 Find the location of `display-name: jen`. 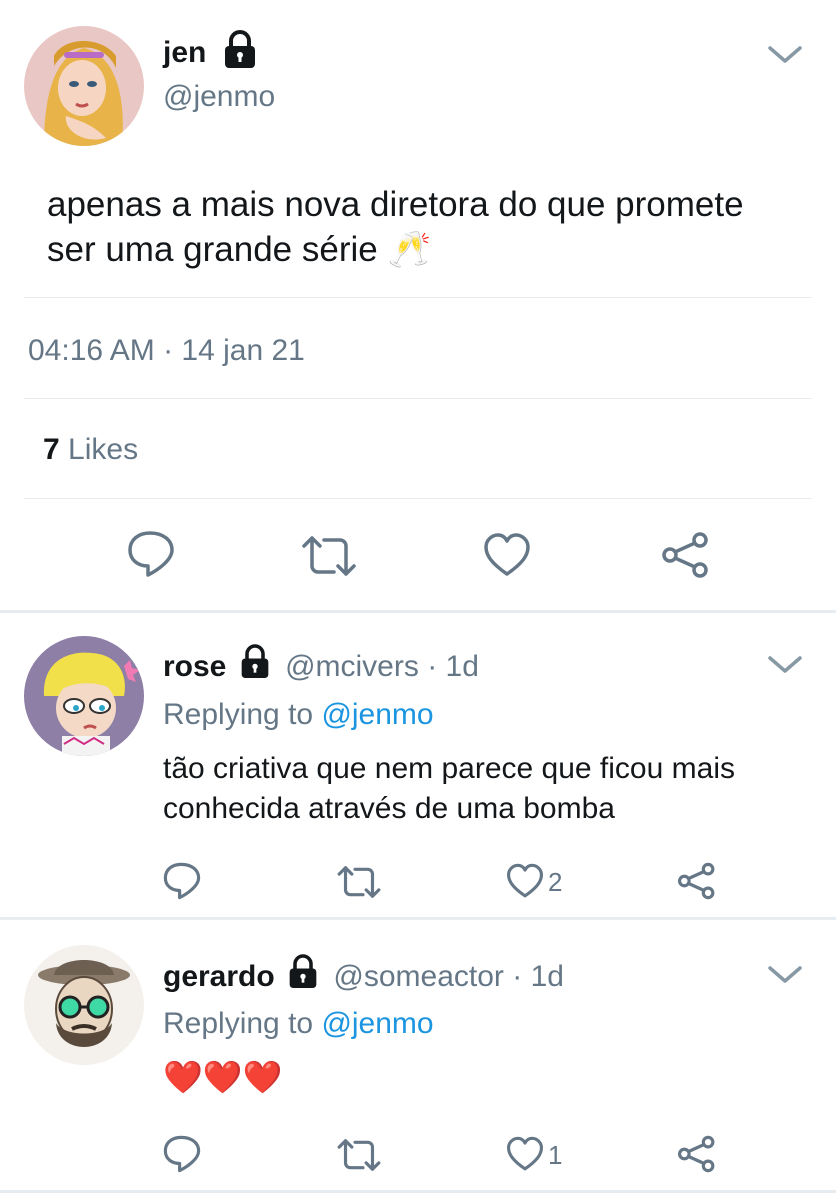

display-name: jen is located at coordinates (184, 53).